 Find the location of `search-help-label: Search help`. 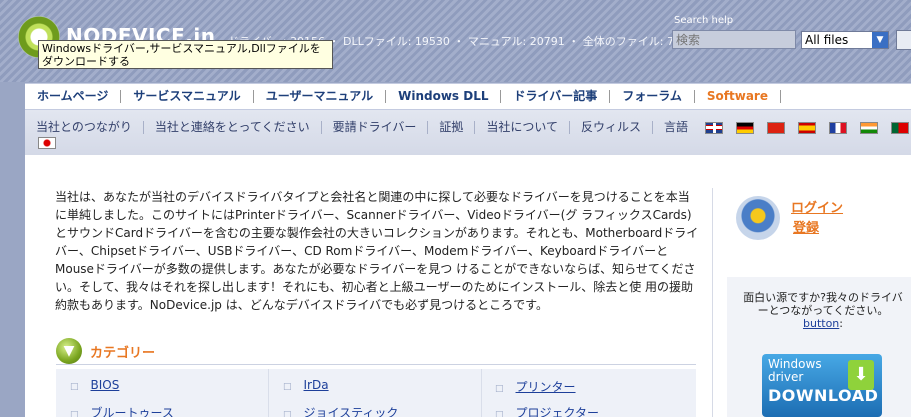

search-help-label: Search help is located at coordinates (704, 20).